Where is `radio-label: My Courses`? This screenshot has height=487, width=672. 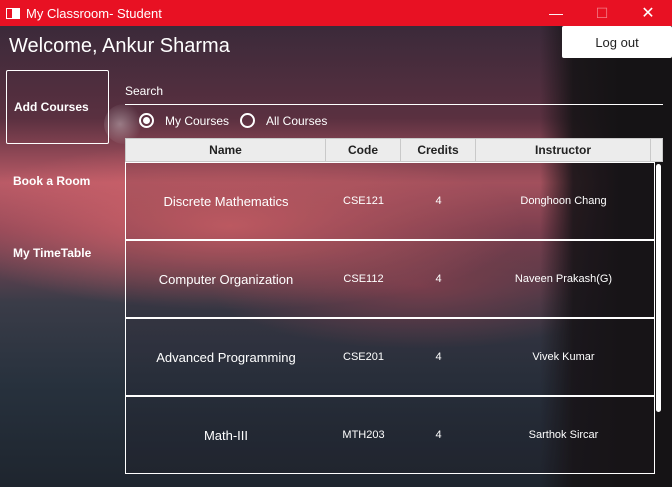
radio-label: My Courses is located at coordinates (197, 120).